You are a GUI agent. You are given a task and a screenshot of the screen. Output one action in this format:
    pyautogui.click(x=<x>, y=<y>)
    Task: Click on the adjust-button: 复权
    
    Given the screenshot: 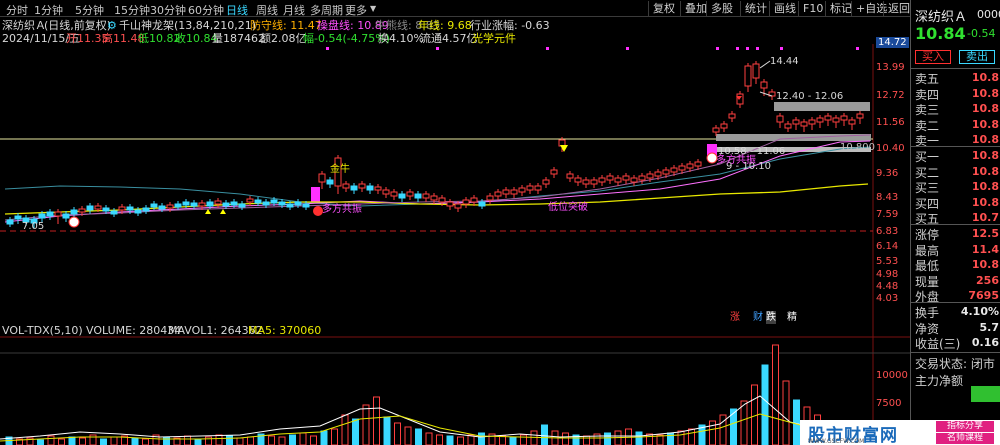 What is the action you would take?
    pyautogui.click(x=663, y=8)
    